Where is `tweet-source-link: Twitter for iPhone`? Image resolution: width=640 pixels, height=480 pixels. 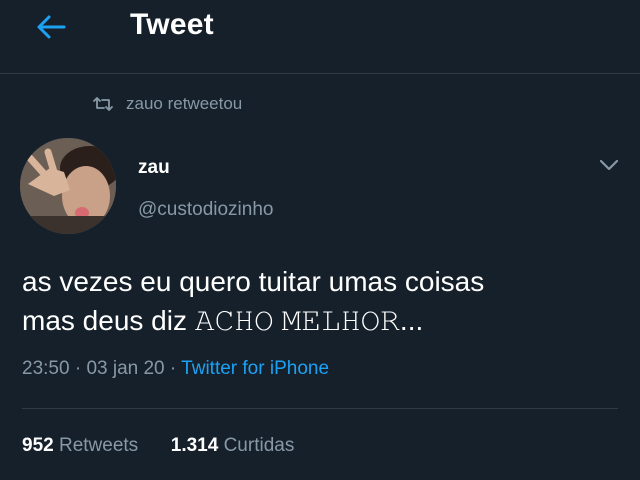
tweet-source-link: Twitter for iPhone is located at coordinates (255, 368).